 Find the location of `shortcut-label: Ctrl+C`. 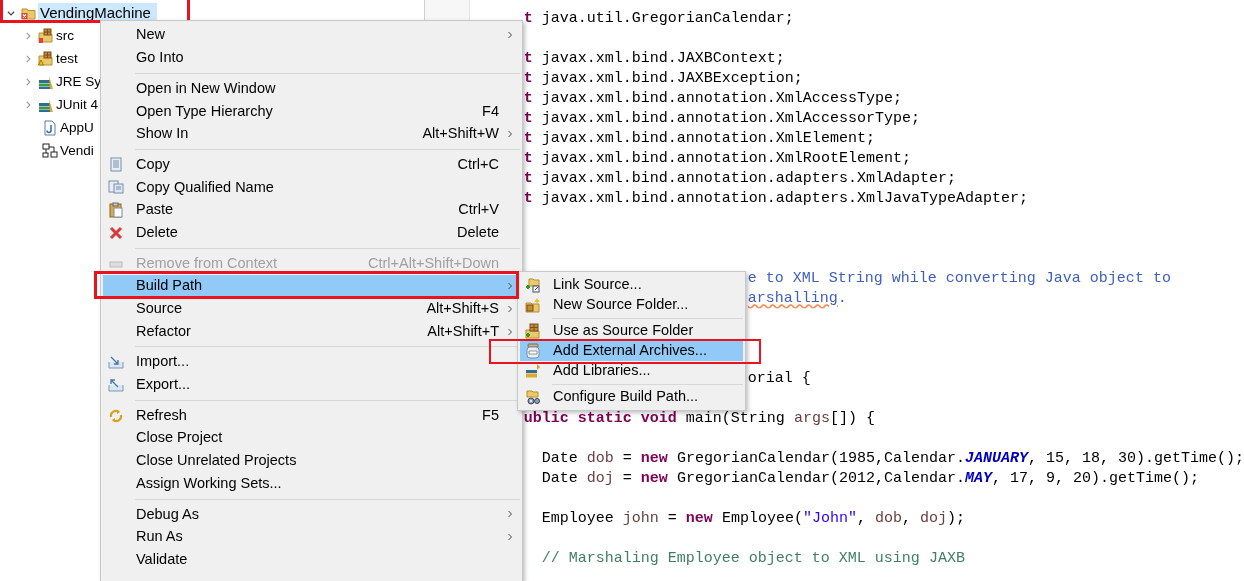

shortcut-label: Ctrl+C is located at coordinates (478, 164).